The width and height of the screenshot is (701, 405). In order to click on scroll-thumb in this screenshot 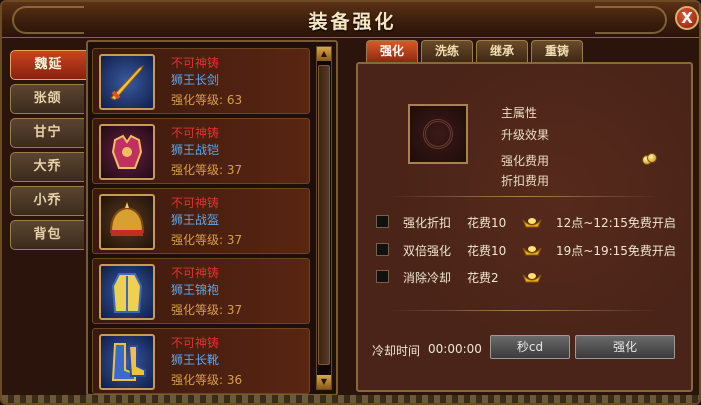, I will do `click(324, 215)`.